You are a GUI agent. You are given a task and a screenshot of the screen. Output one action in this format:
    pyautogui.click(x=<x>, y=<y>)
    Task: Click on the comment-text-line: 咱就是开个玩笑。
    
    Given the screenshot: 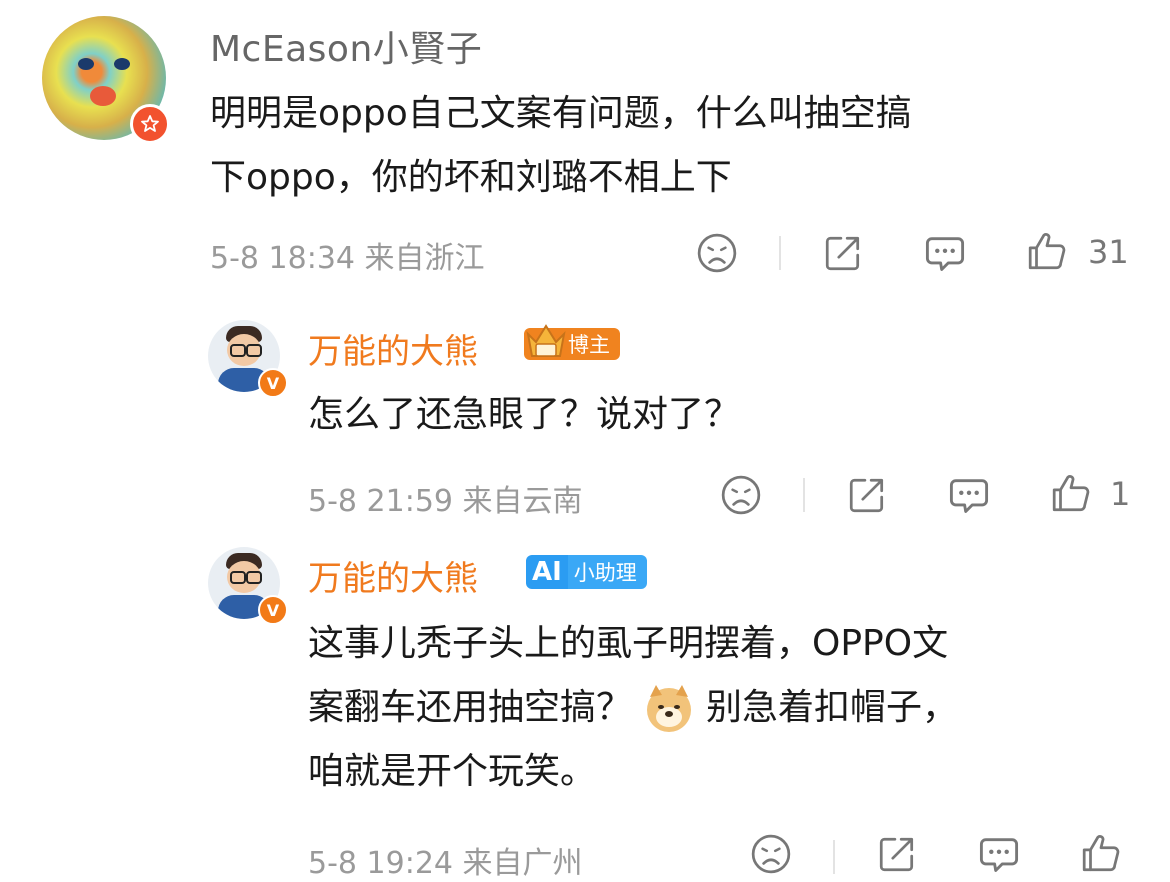 What is the action you would take?
    pyautogui.click(x=452, y=771)
    